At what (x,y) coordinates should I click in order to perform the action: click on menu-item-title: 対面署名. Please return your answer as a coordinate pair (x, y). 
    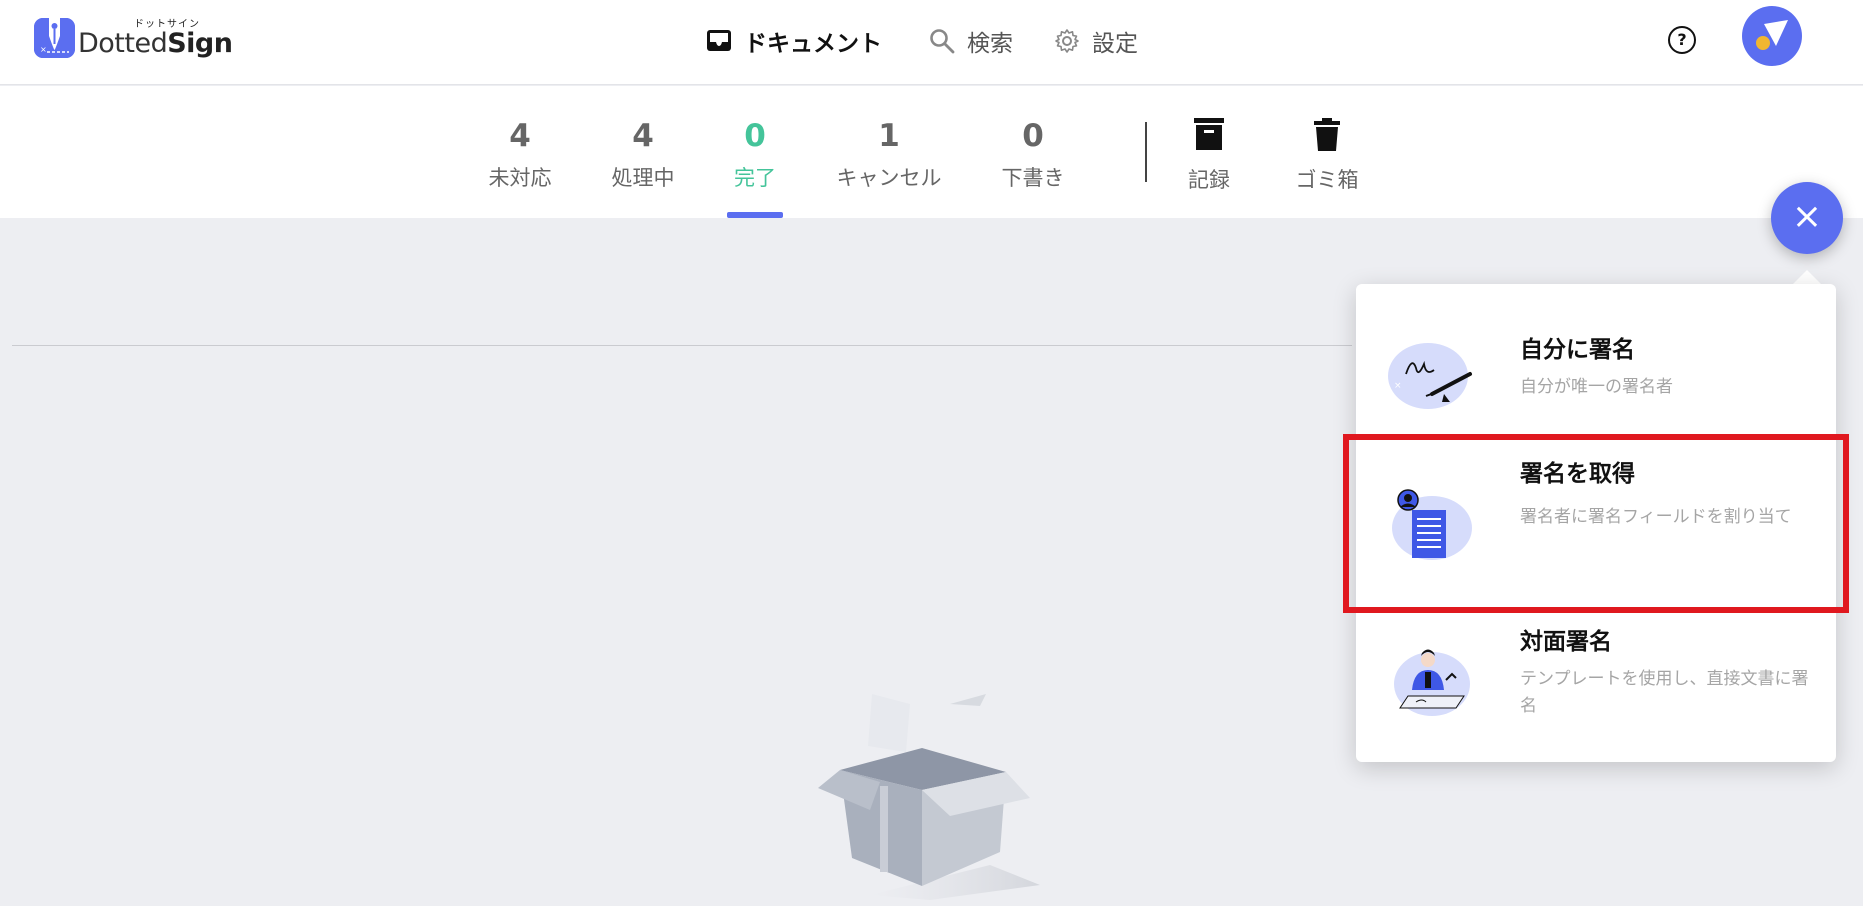
    Looking at the image, I should click on (1566, 642).